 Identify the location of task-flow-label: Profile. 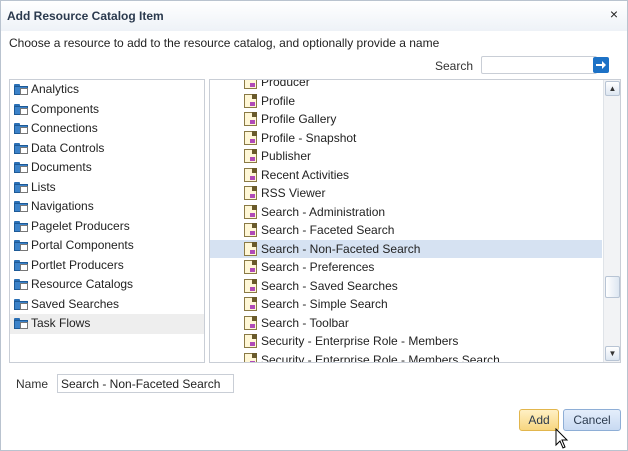
(278, 100).